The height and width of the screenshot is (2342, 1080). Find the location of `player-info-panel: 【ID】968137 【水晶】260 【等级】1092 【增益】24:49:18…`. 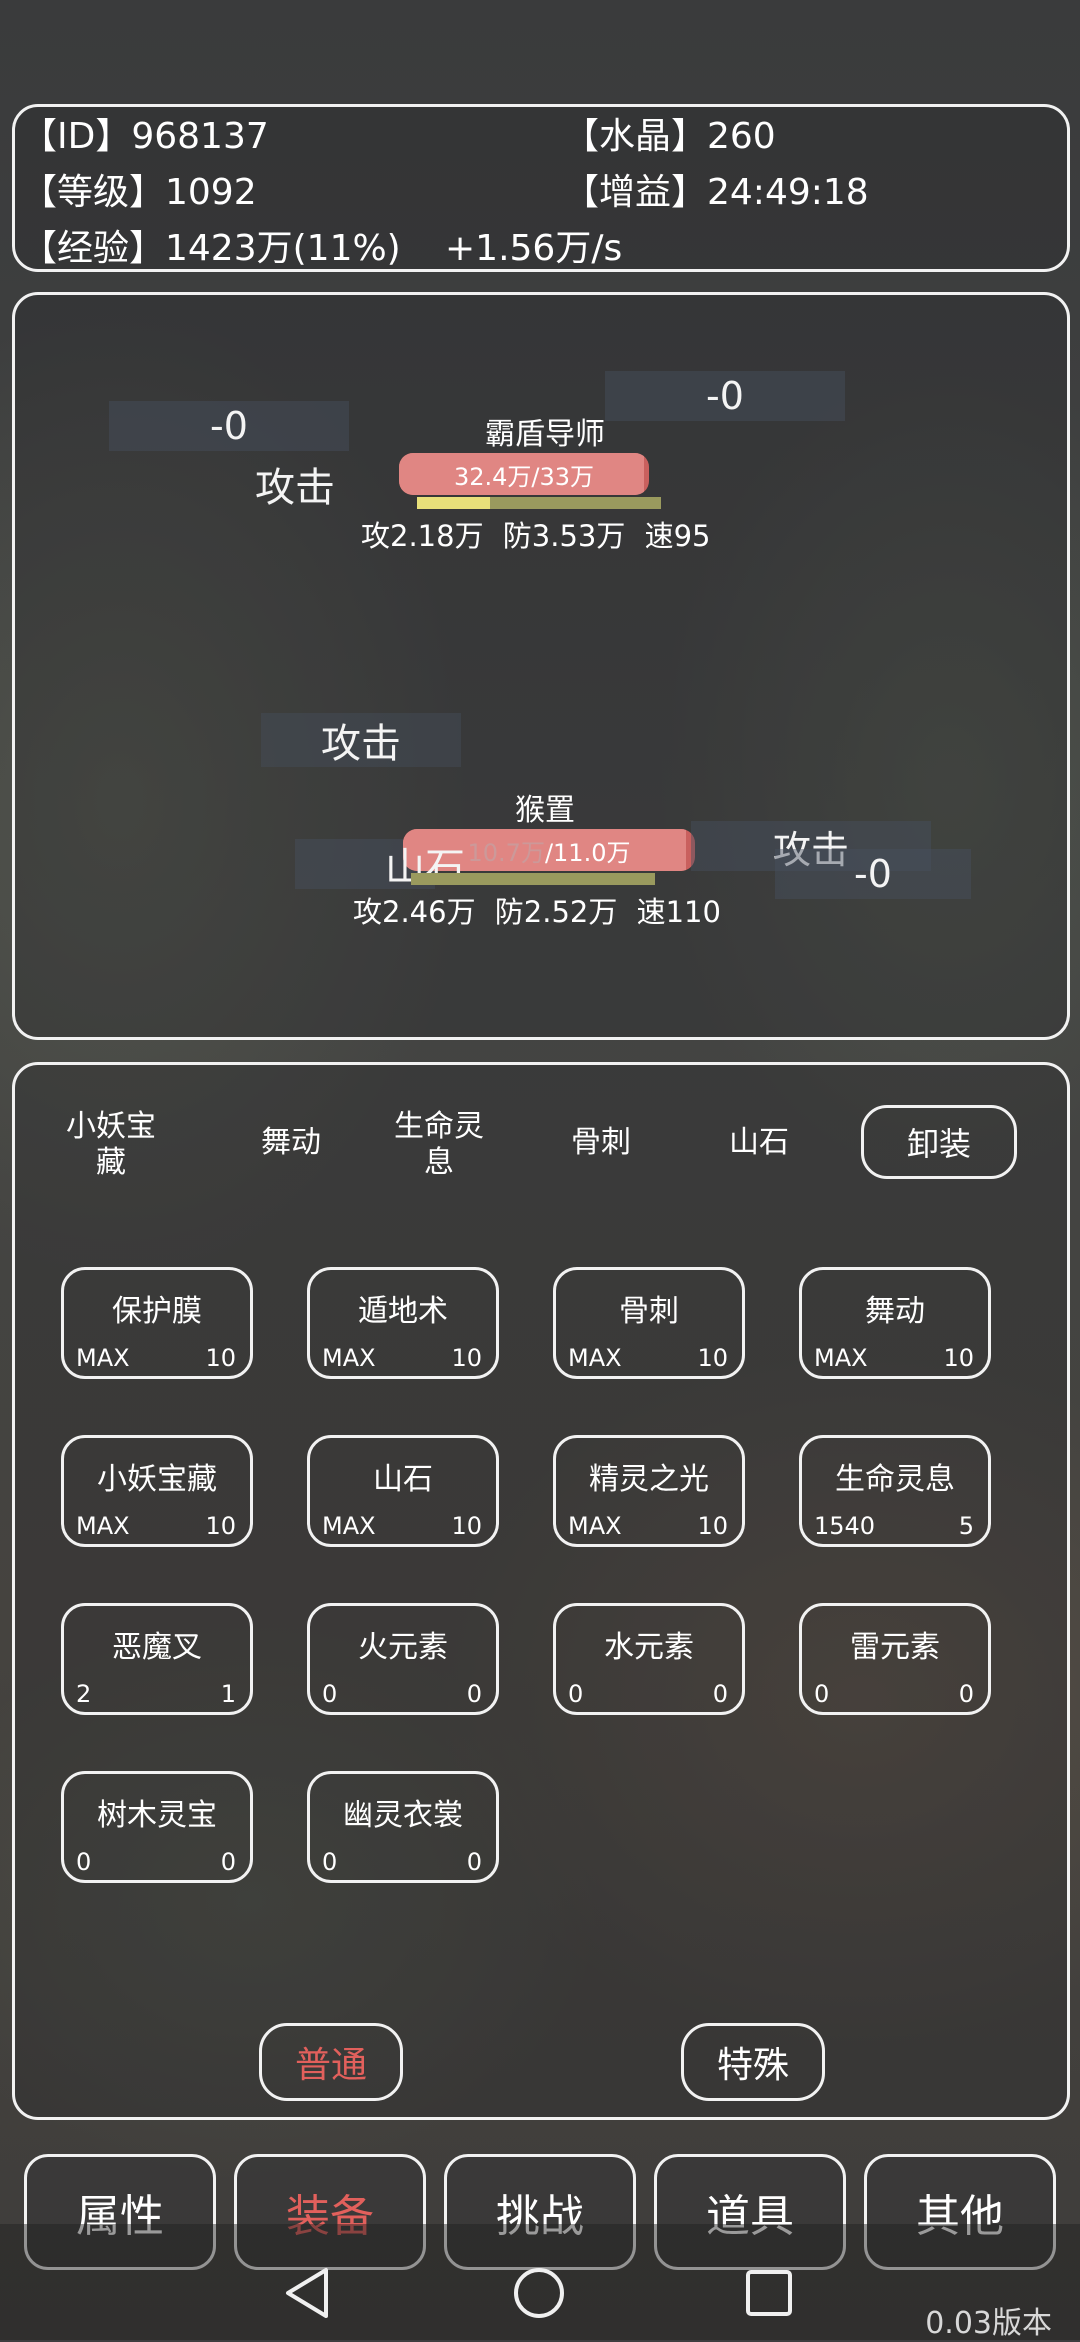

player-info-panel: 【ID】968137 【水晶】260 【等级】1092 【增益】24:49:18… is located at coordinates (541, 188).